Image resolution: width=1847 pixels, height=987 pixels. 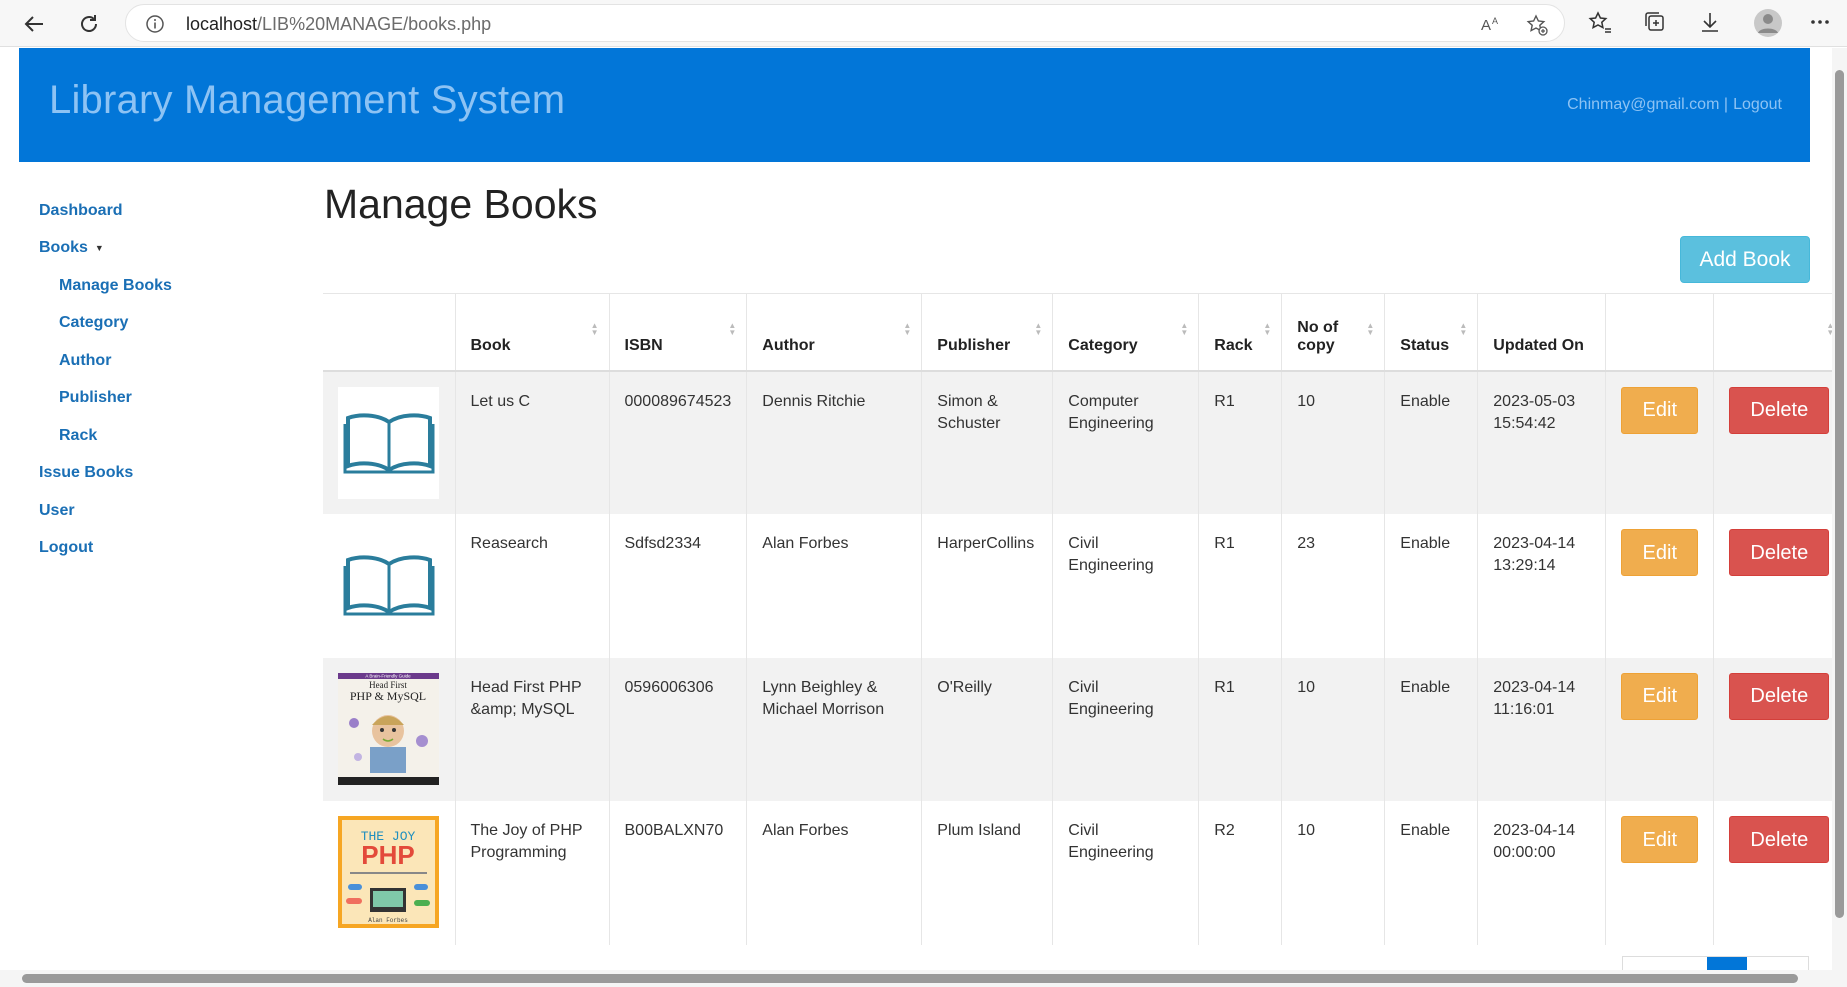 I want to click on joy-of-php-cover: THE JOY PHP Alan Forbes, so click(x=388, y=872).